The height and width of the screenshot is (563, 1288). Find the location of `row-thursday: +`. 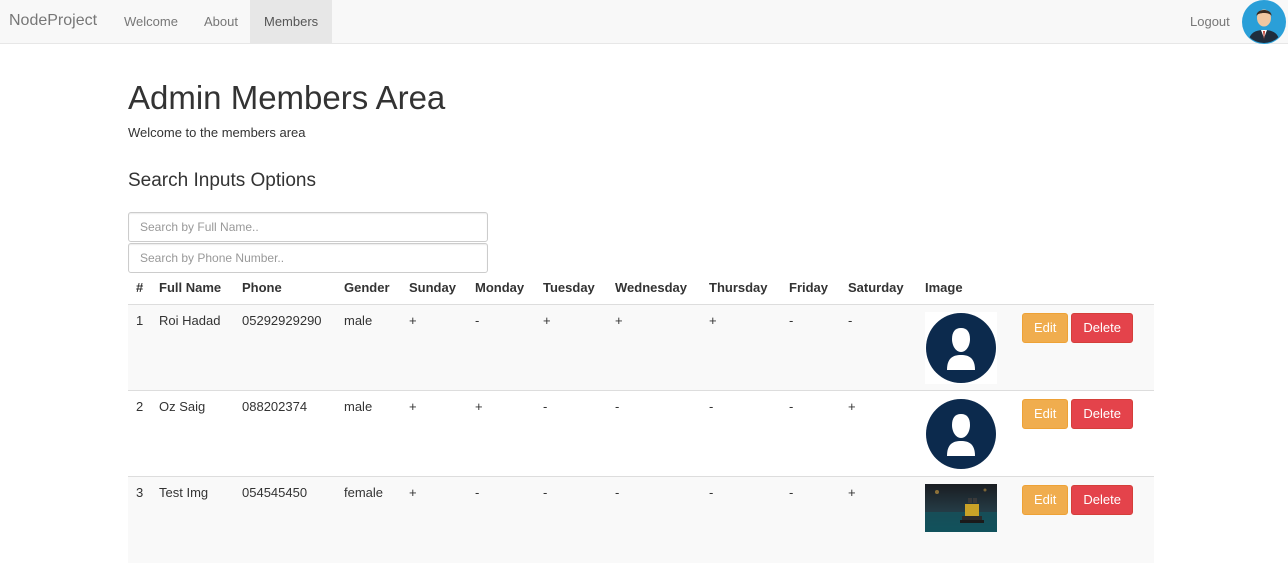

row-thursday: + is located at coordinates (741, 347).